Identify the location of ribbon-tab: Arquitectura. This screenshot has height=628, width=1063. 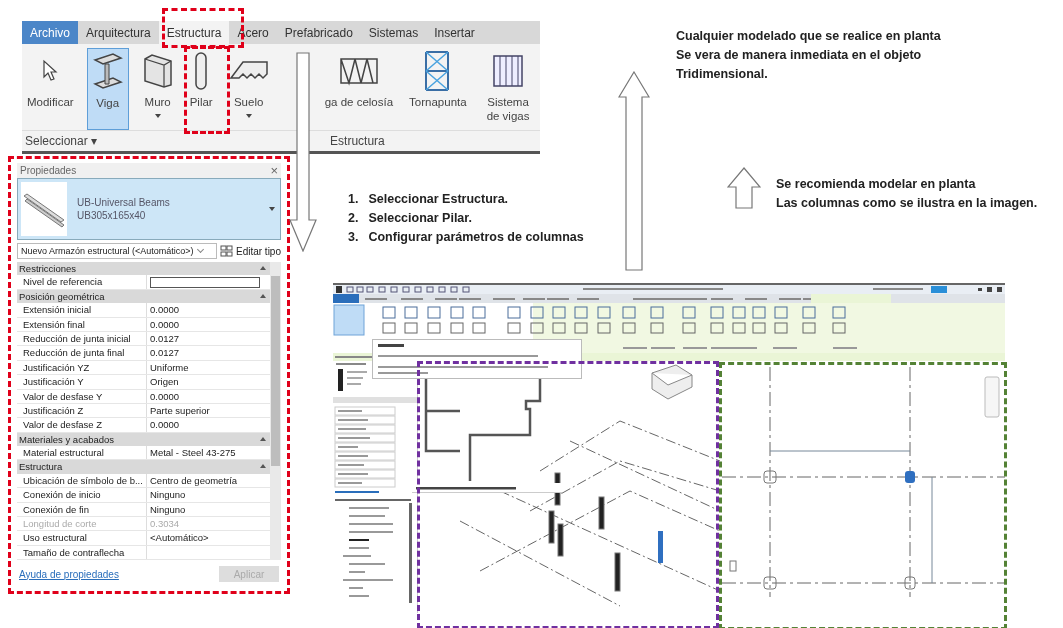
(118, 33).